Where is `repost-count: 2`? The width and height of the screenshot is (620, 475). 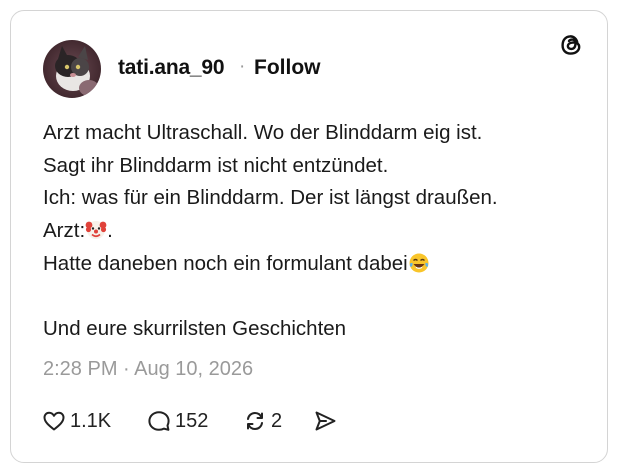 repost-count: 2 is located at coordinates (277, 420).